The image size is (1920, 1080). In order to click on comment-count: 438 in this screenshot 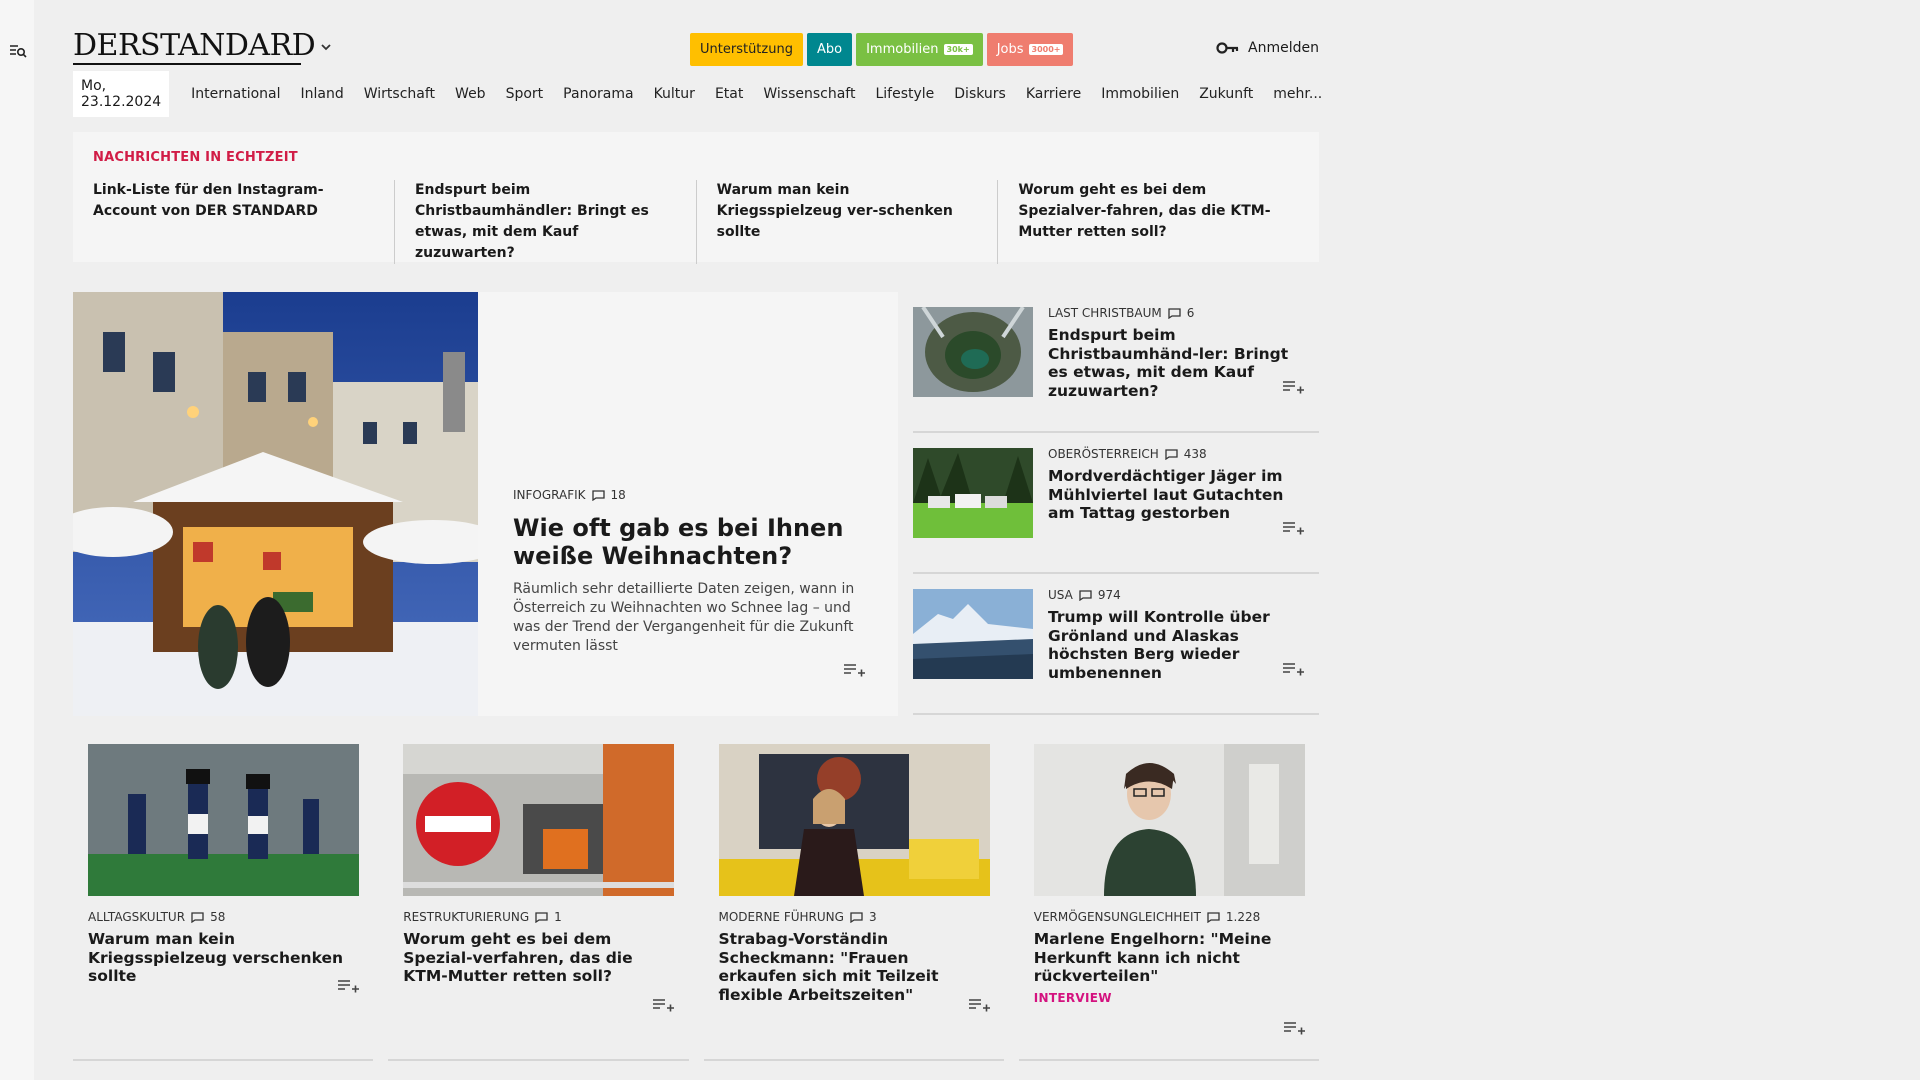, I will do `click(1195, 454)`.